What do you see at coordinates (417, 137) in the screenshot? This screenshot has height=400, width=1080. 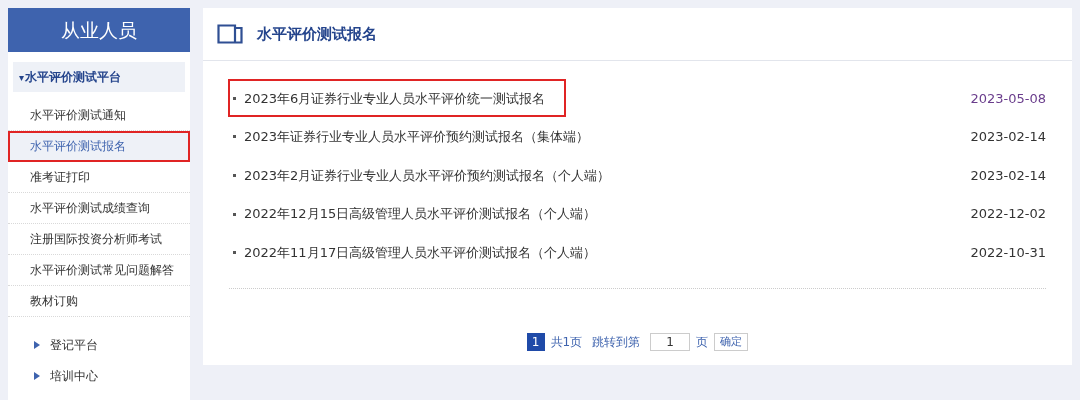 I see `news-link: 2023年证券行业专业人员水平评价预约测试报名（集体端）` at bounding box center [417, 137].